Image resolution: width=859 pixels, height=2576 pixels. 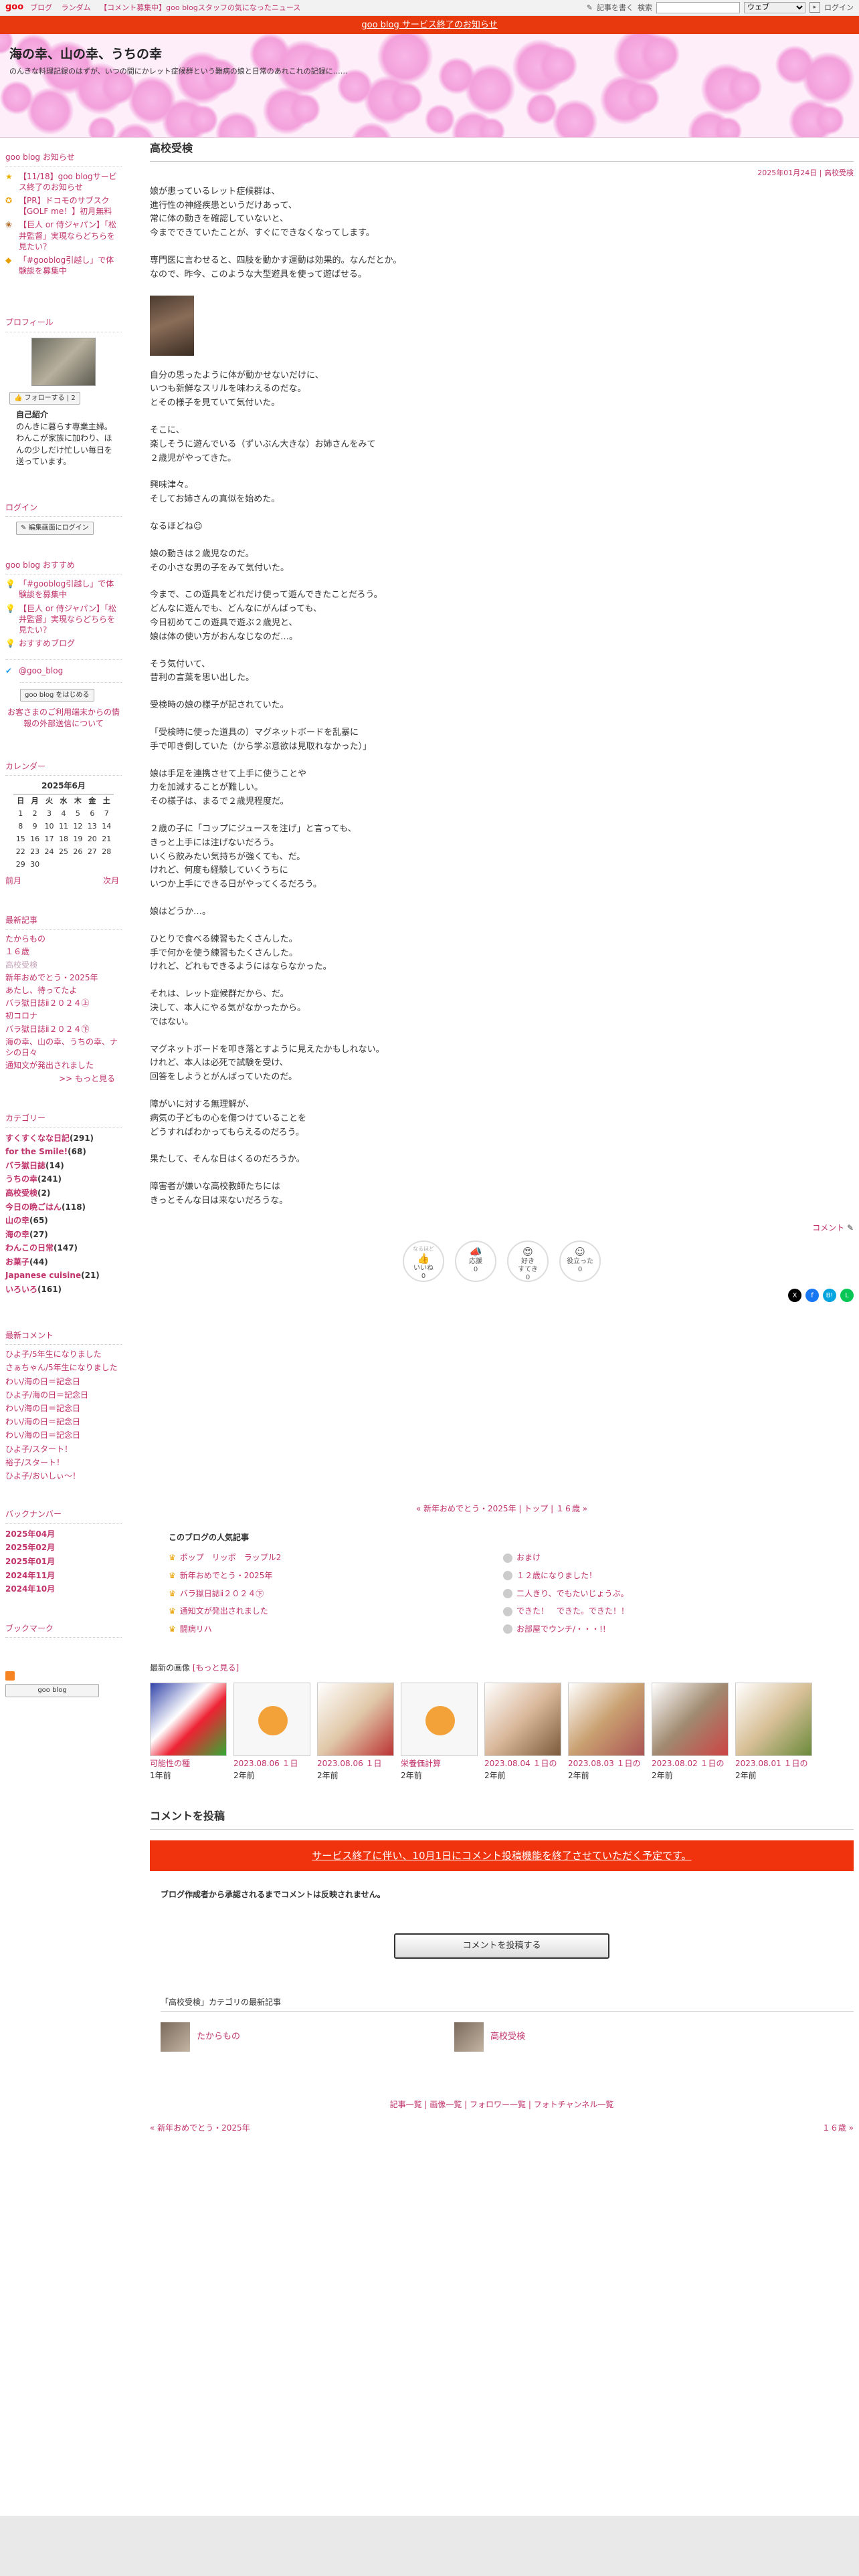 What do you see at coordinates (200, 8) in the screenshot?
I see `nav-news: 【コメント募集中】goo blogスタッフの気になったニュース` at bounding box center [200, 8].